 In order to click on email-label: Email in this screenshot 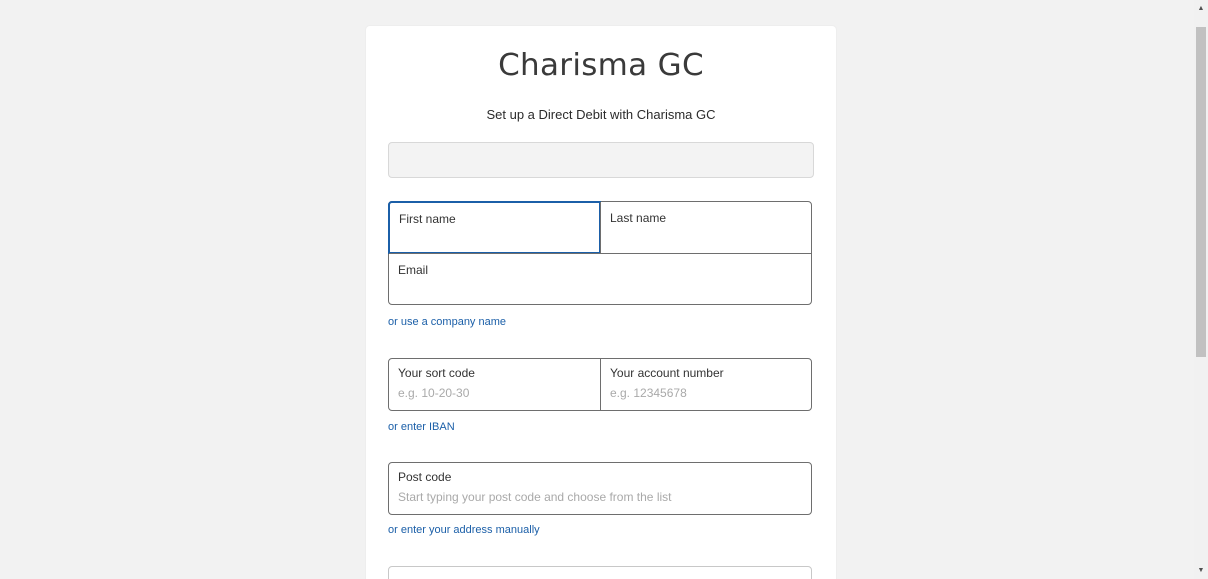, I will do `click(413, 270)`.